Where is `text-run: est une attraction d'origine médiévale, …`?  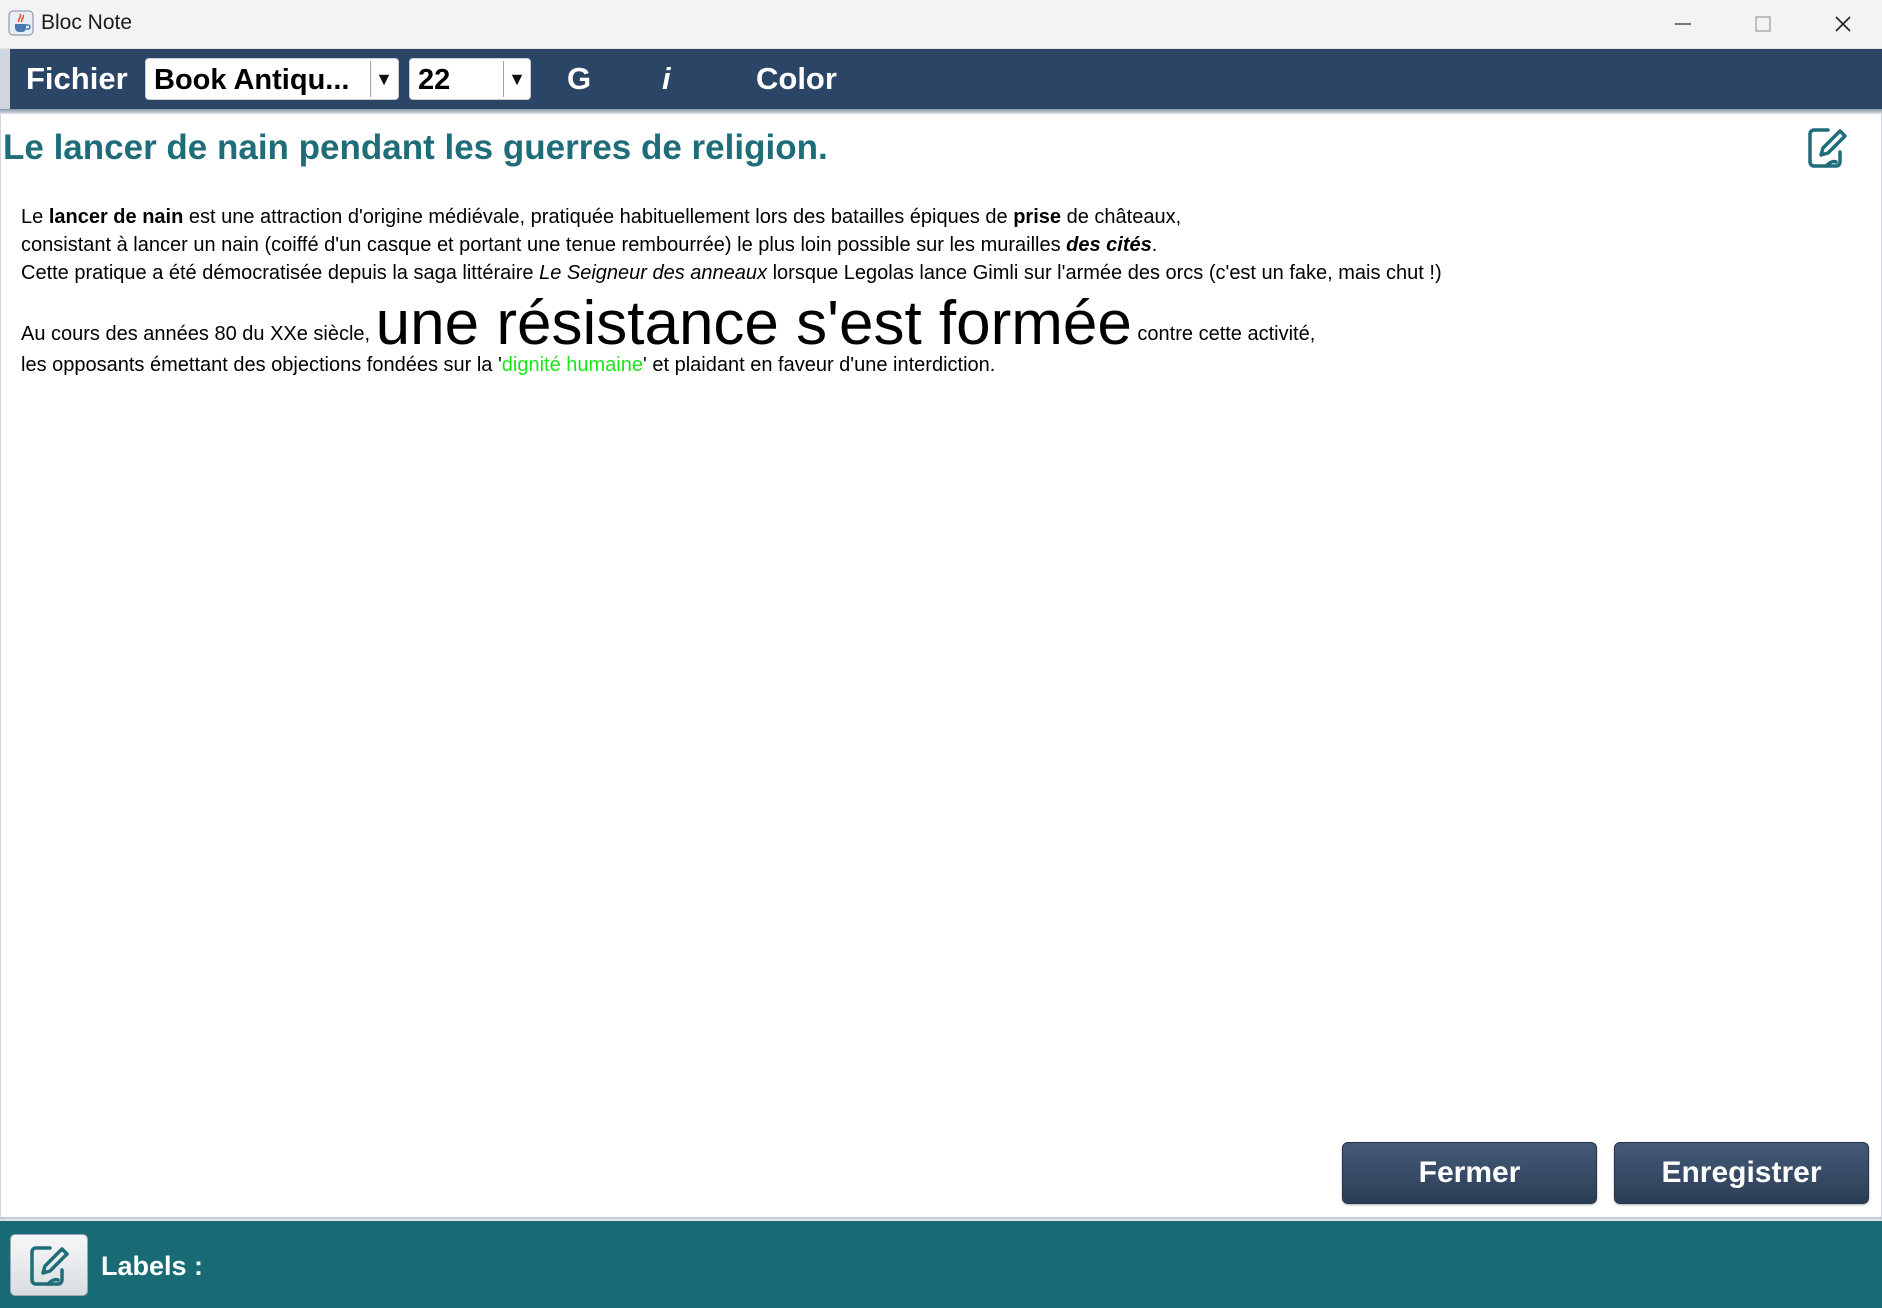
text-run: est une attraction d'origine médiévale, … is located at coordinates (598, 217).